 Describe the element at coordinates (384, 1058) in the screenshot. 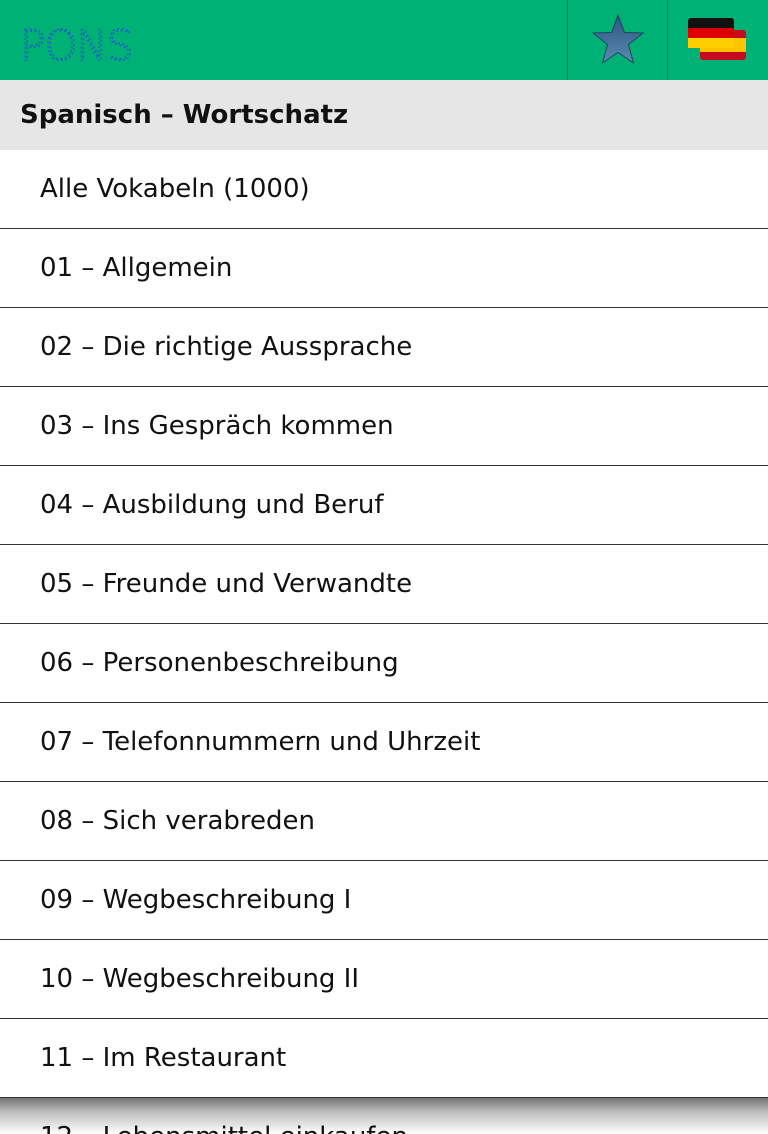

I see `list-item-11: 11 – Im Restaurant` at that location.